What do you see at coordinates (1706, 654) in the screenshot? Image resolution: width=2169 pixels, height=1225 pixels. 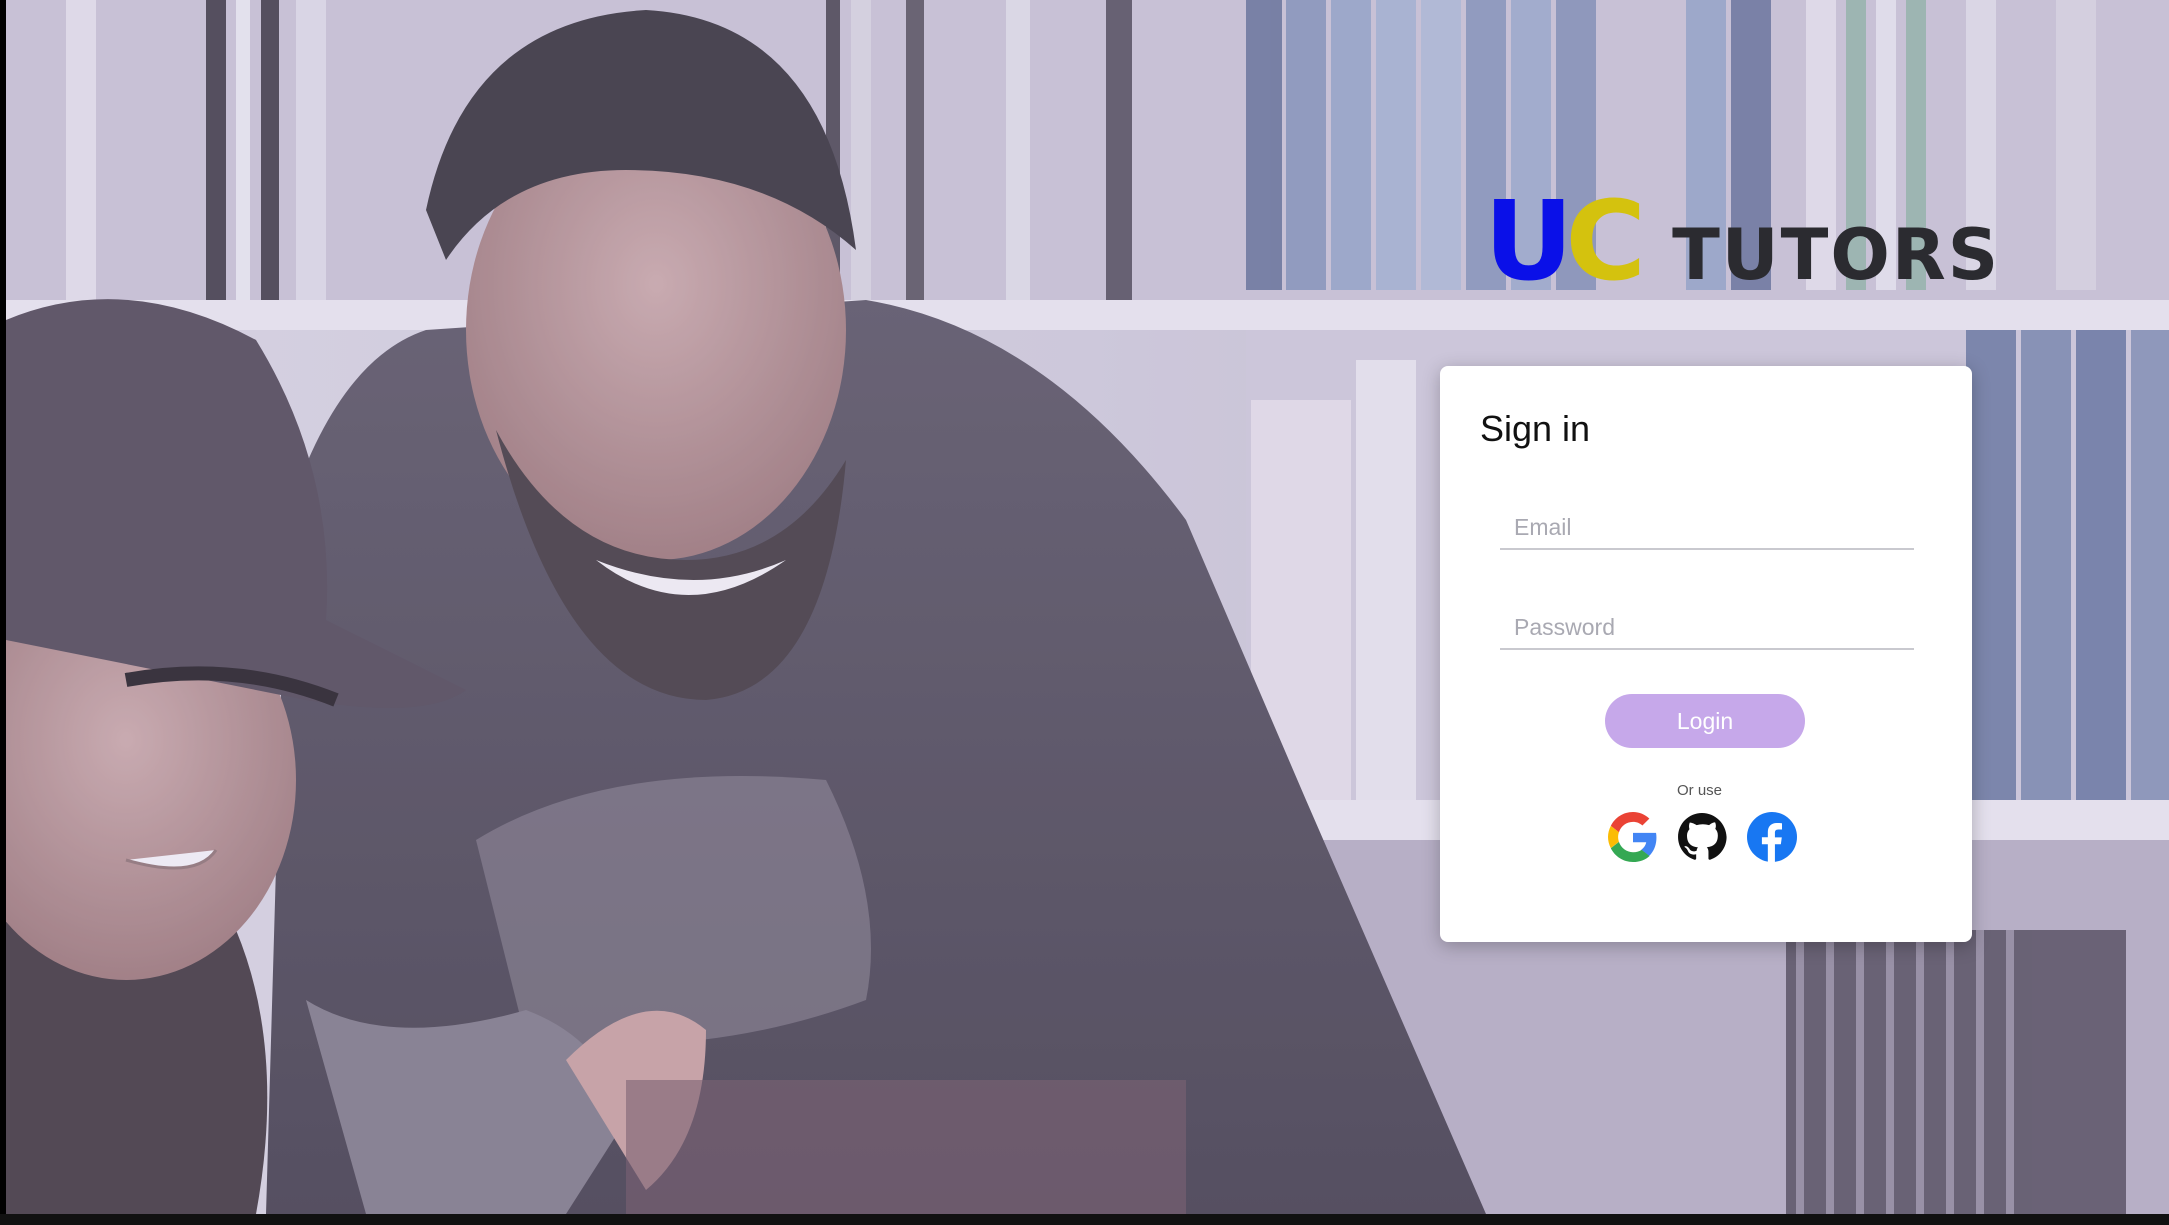 I see `signin-card: Sign in Login Or use` at bounding box center [1706, 654].